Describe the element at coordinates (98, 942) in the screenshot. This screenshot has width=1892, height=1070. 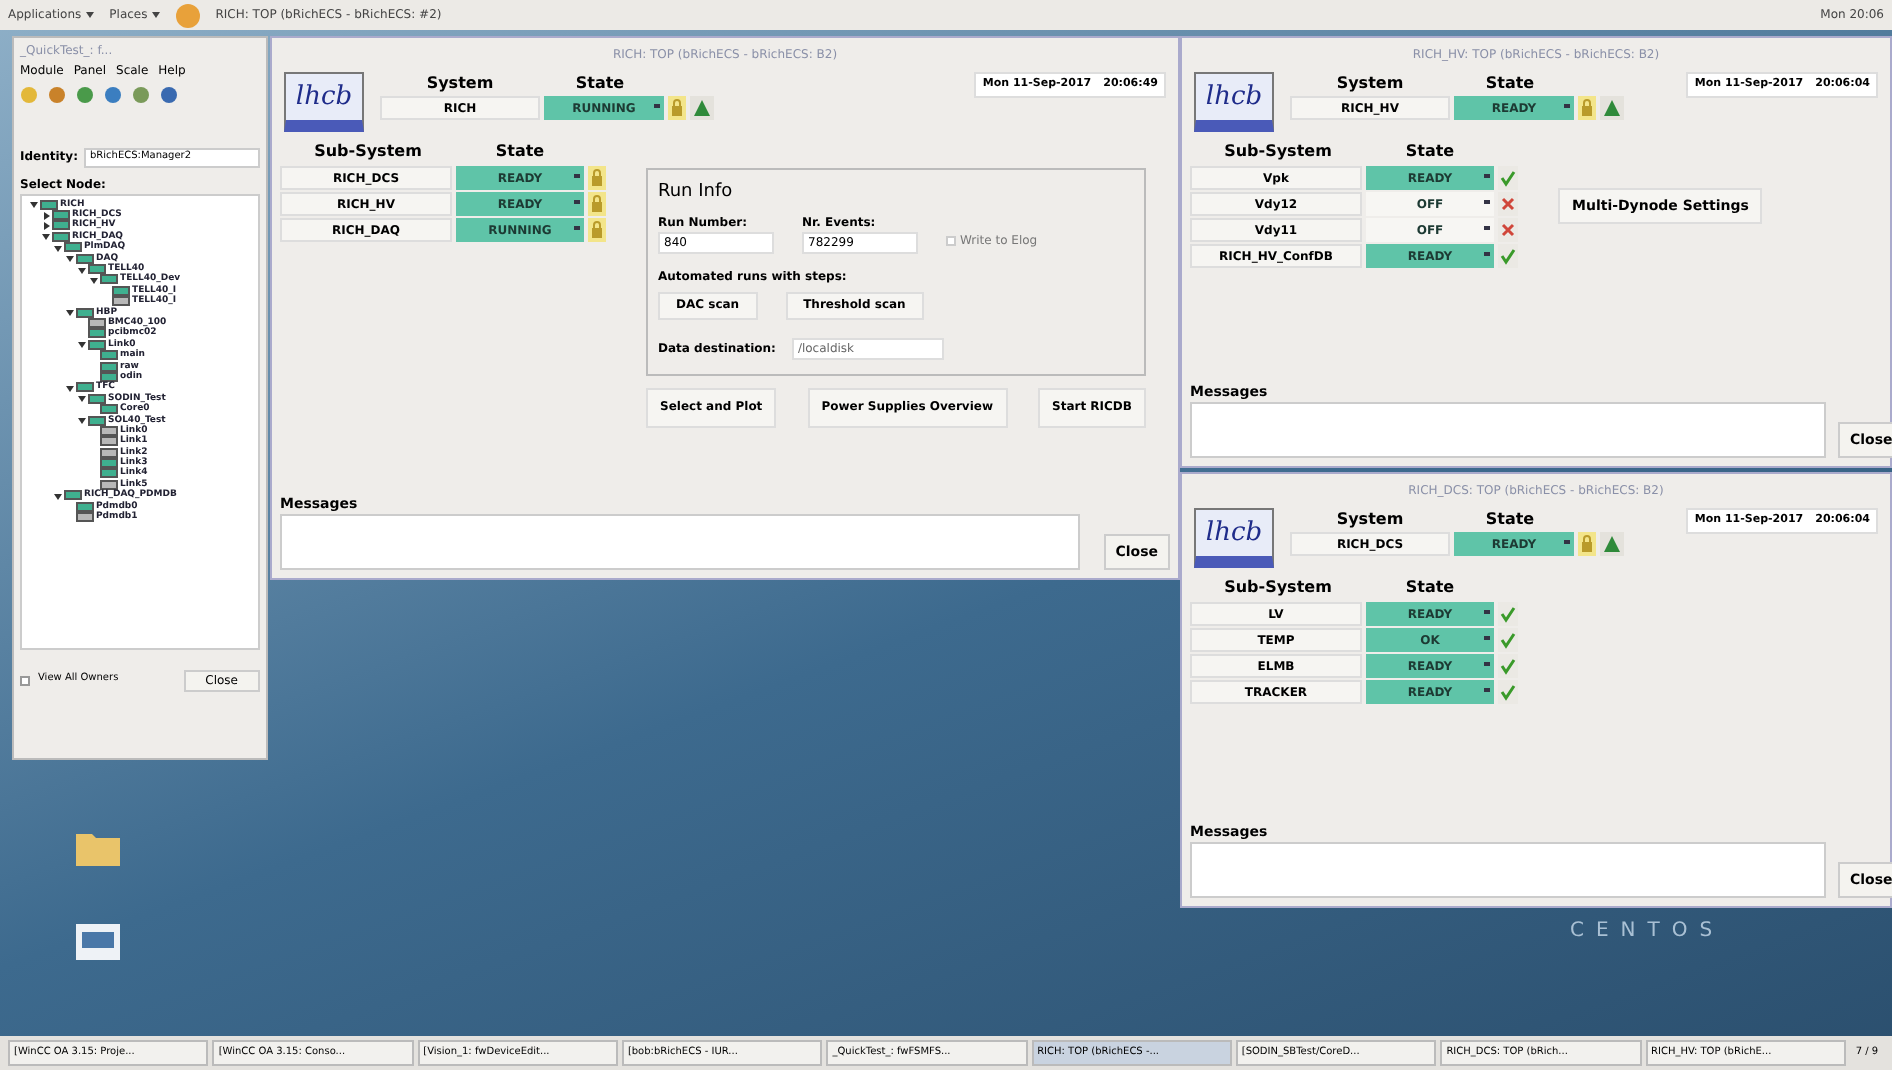
I see `image-file-icon` at that location.